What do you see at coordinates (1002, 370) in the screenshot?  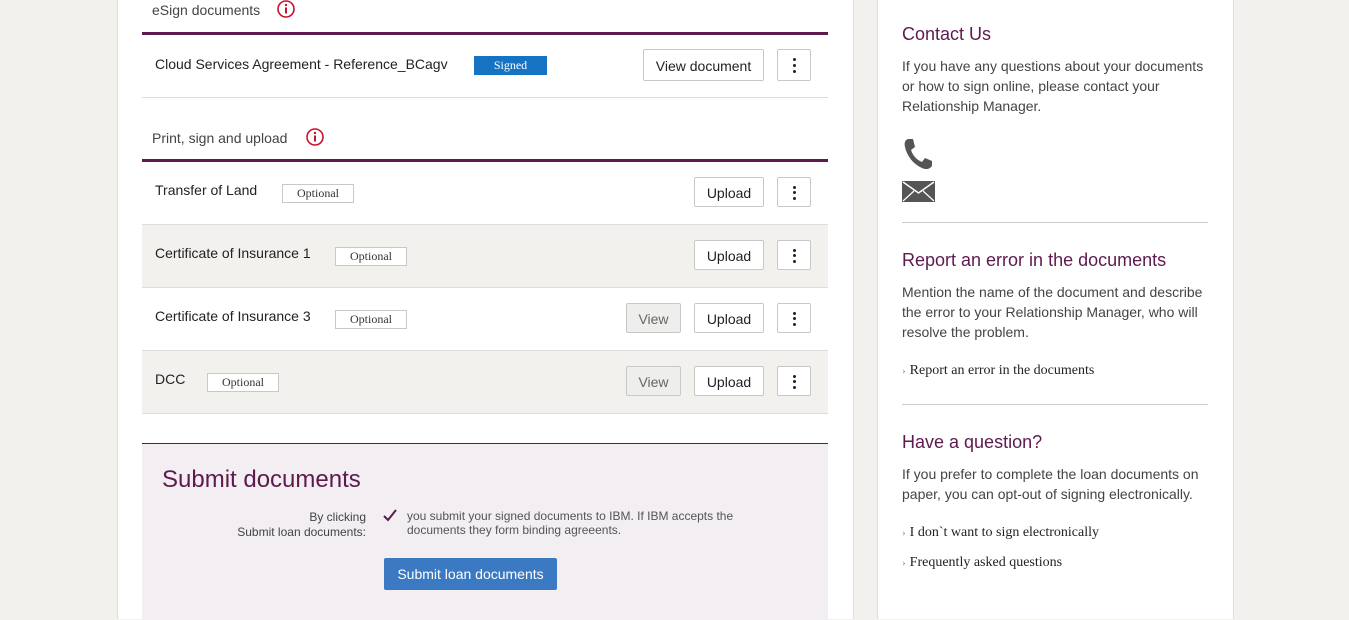 I see `report-error-link-label: Report an error in the documents` at bounding box center [1002, 370].